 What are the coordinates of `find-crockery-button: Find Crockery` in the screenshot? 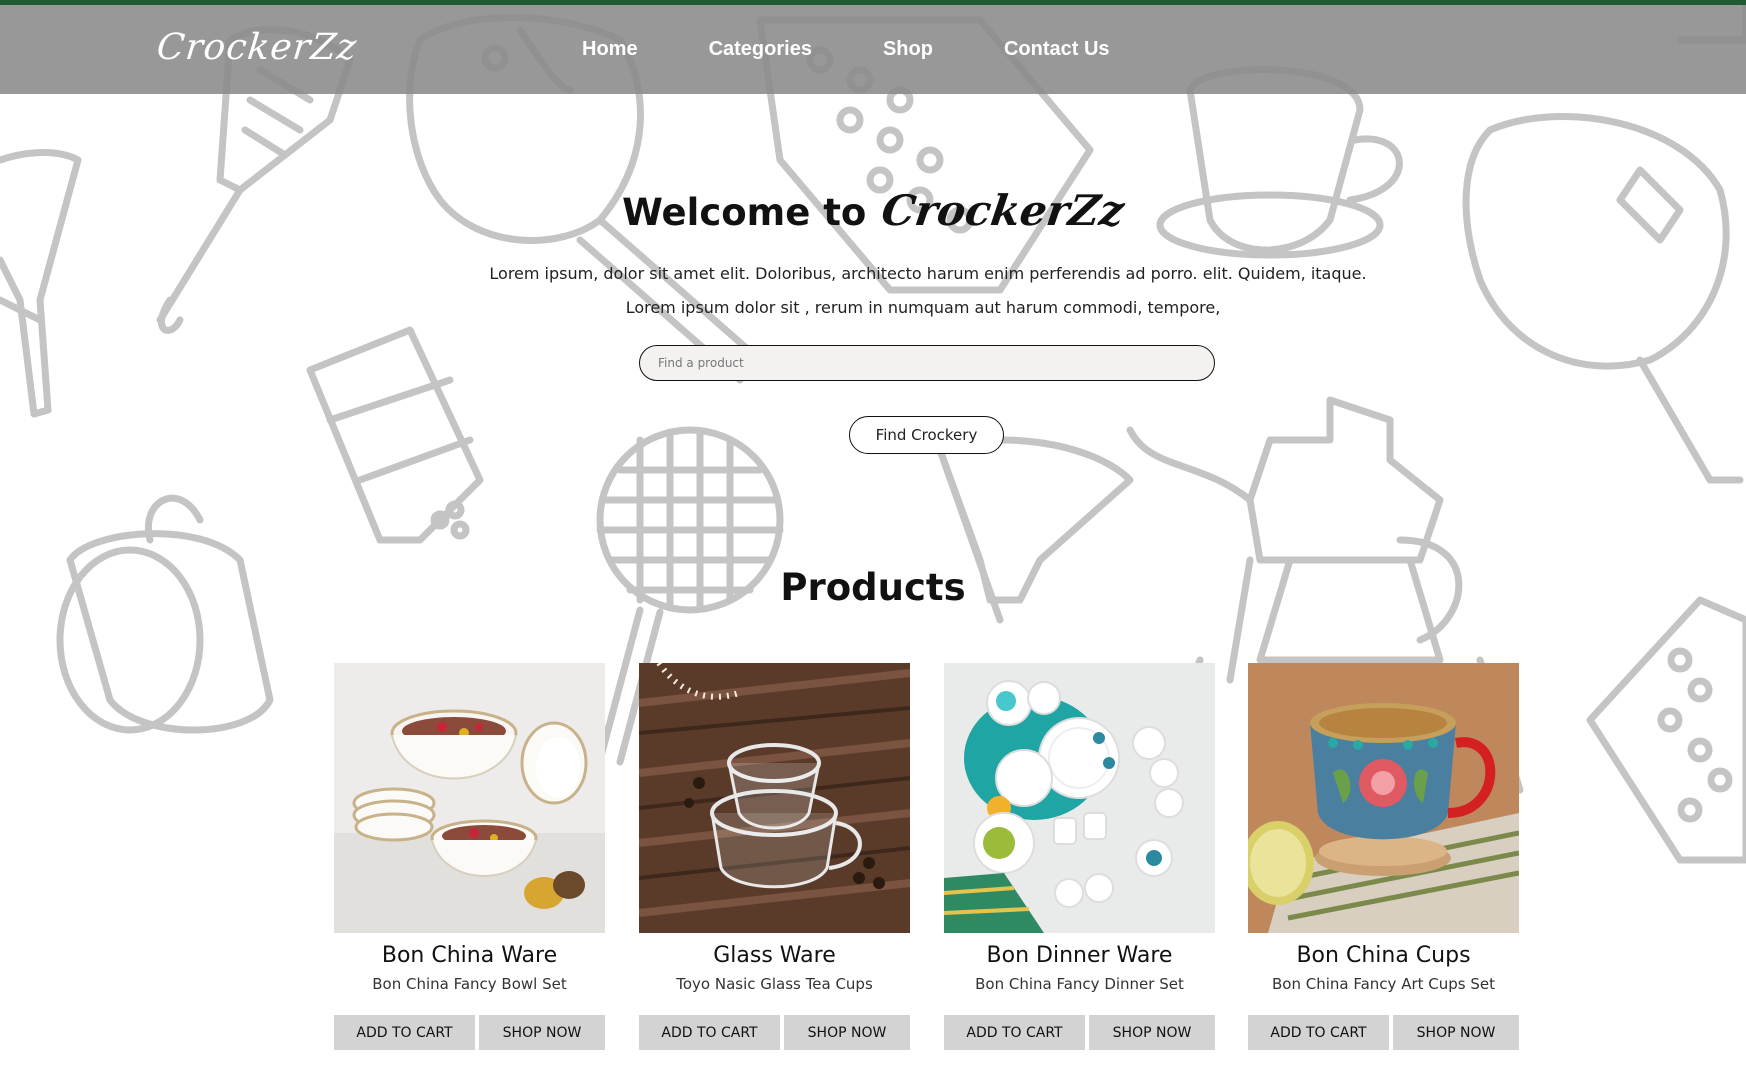 It's located at (926, 435).